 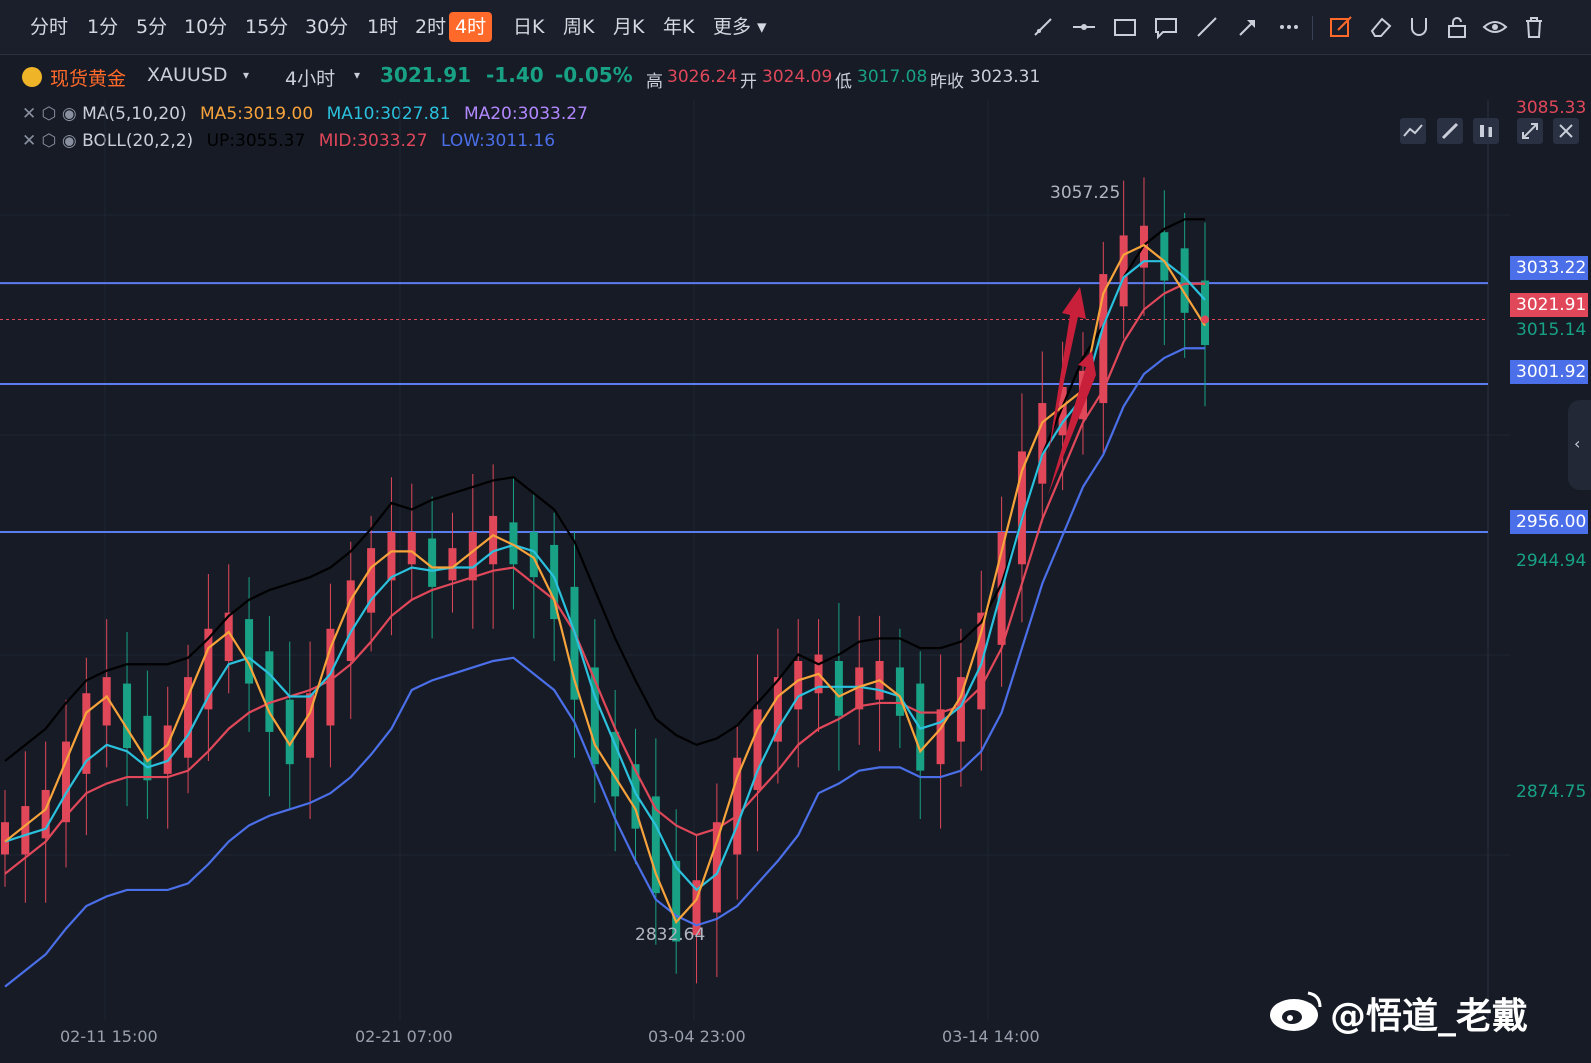 I want to click on hline-tag-3001: 3001.92, so click(x=1549, y=372).